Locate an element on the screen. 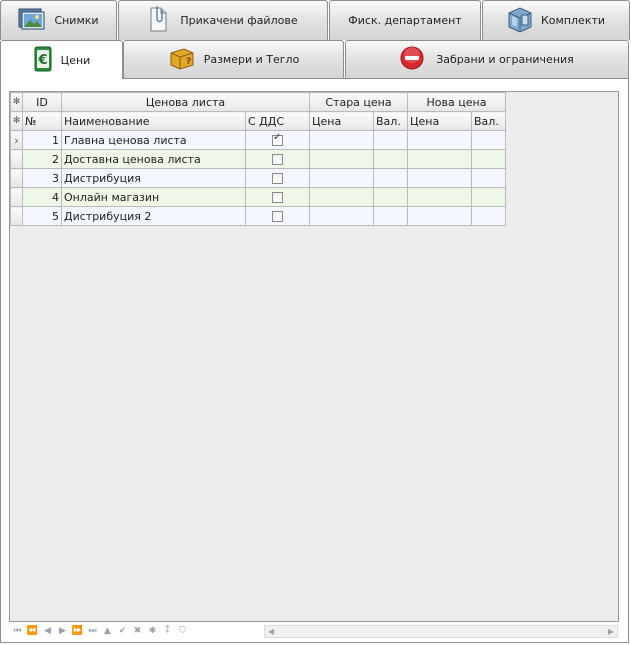 This screenshot has width=631, height=645. tab-label: Забрани и ограничения is located at coordinates (505, 59).